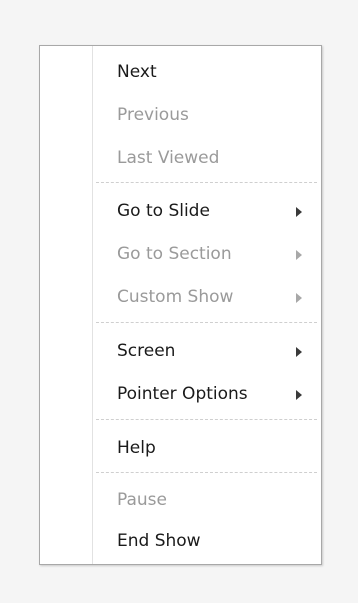 This screenshot has width=358, height=603. I want to click on menu-item-custom-show: Custom Show, so click(180, 299).